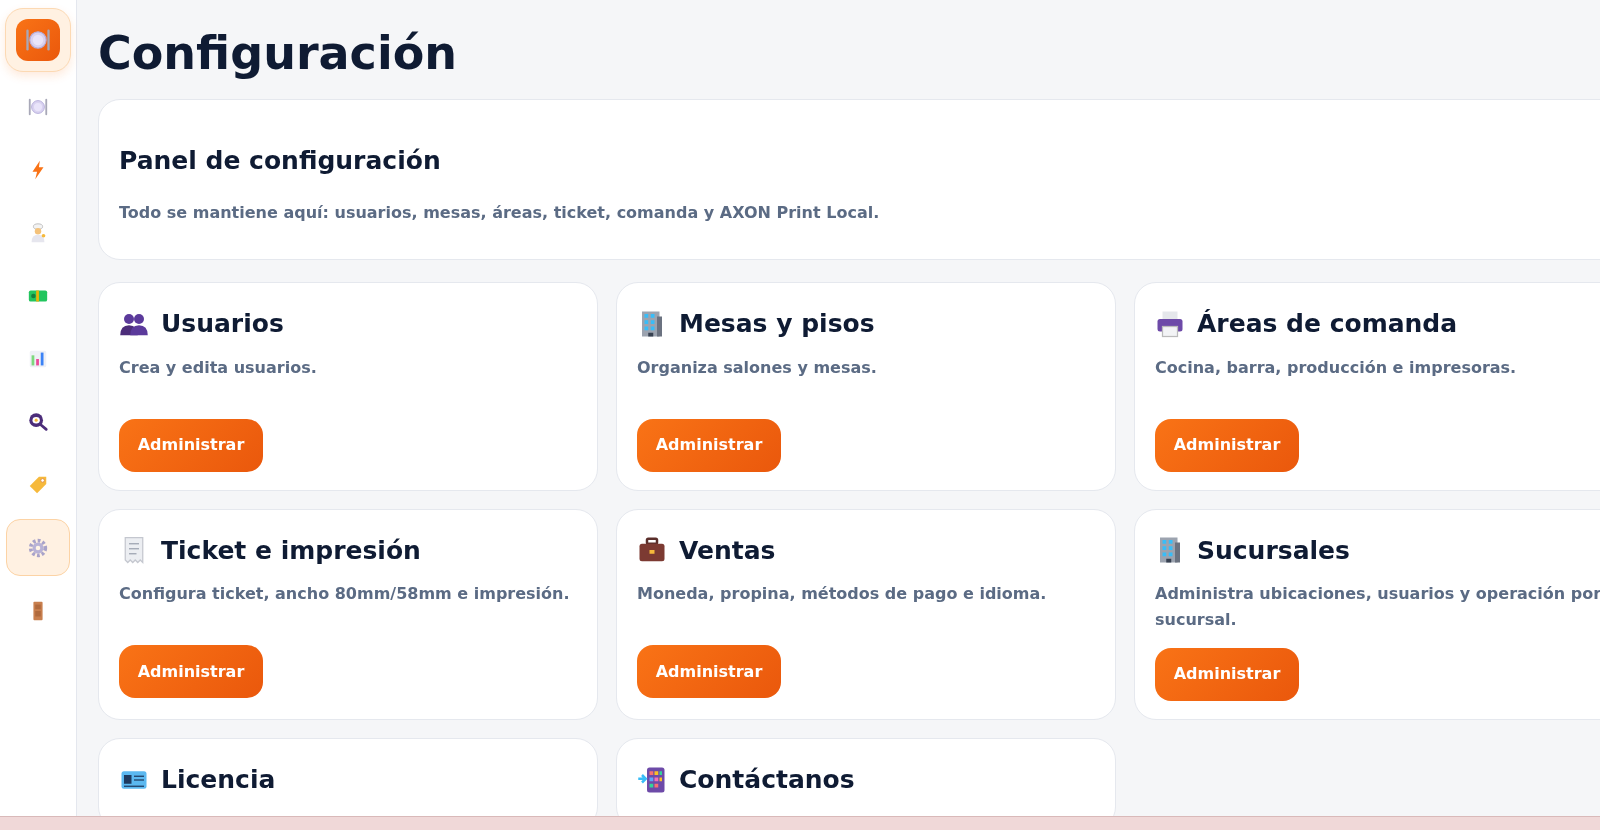  I want to click on gear-icon, so click(38, 547).